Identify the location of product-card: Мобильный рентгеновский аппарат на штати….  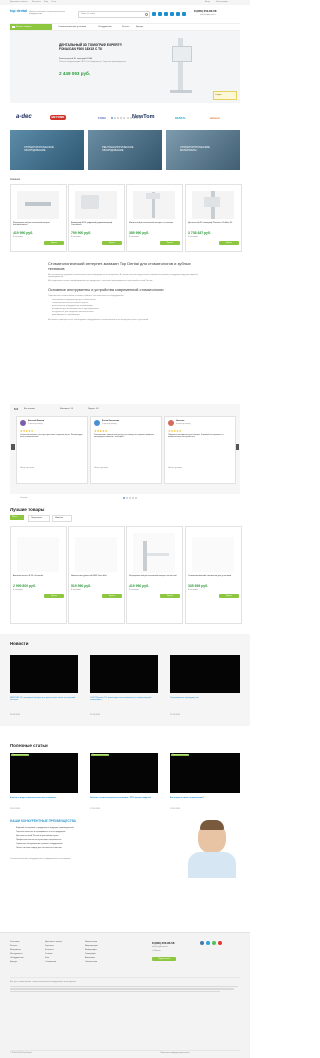
(154, 218).